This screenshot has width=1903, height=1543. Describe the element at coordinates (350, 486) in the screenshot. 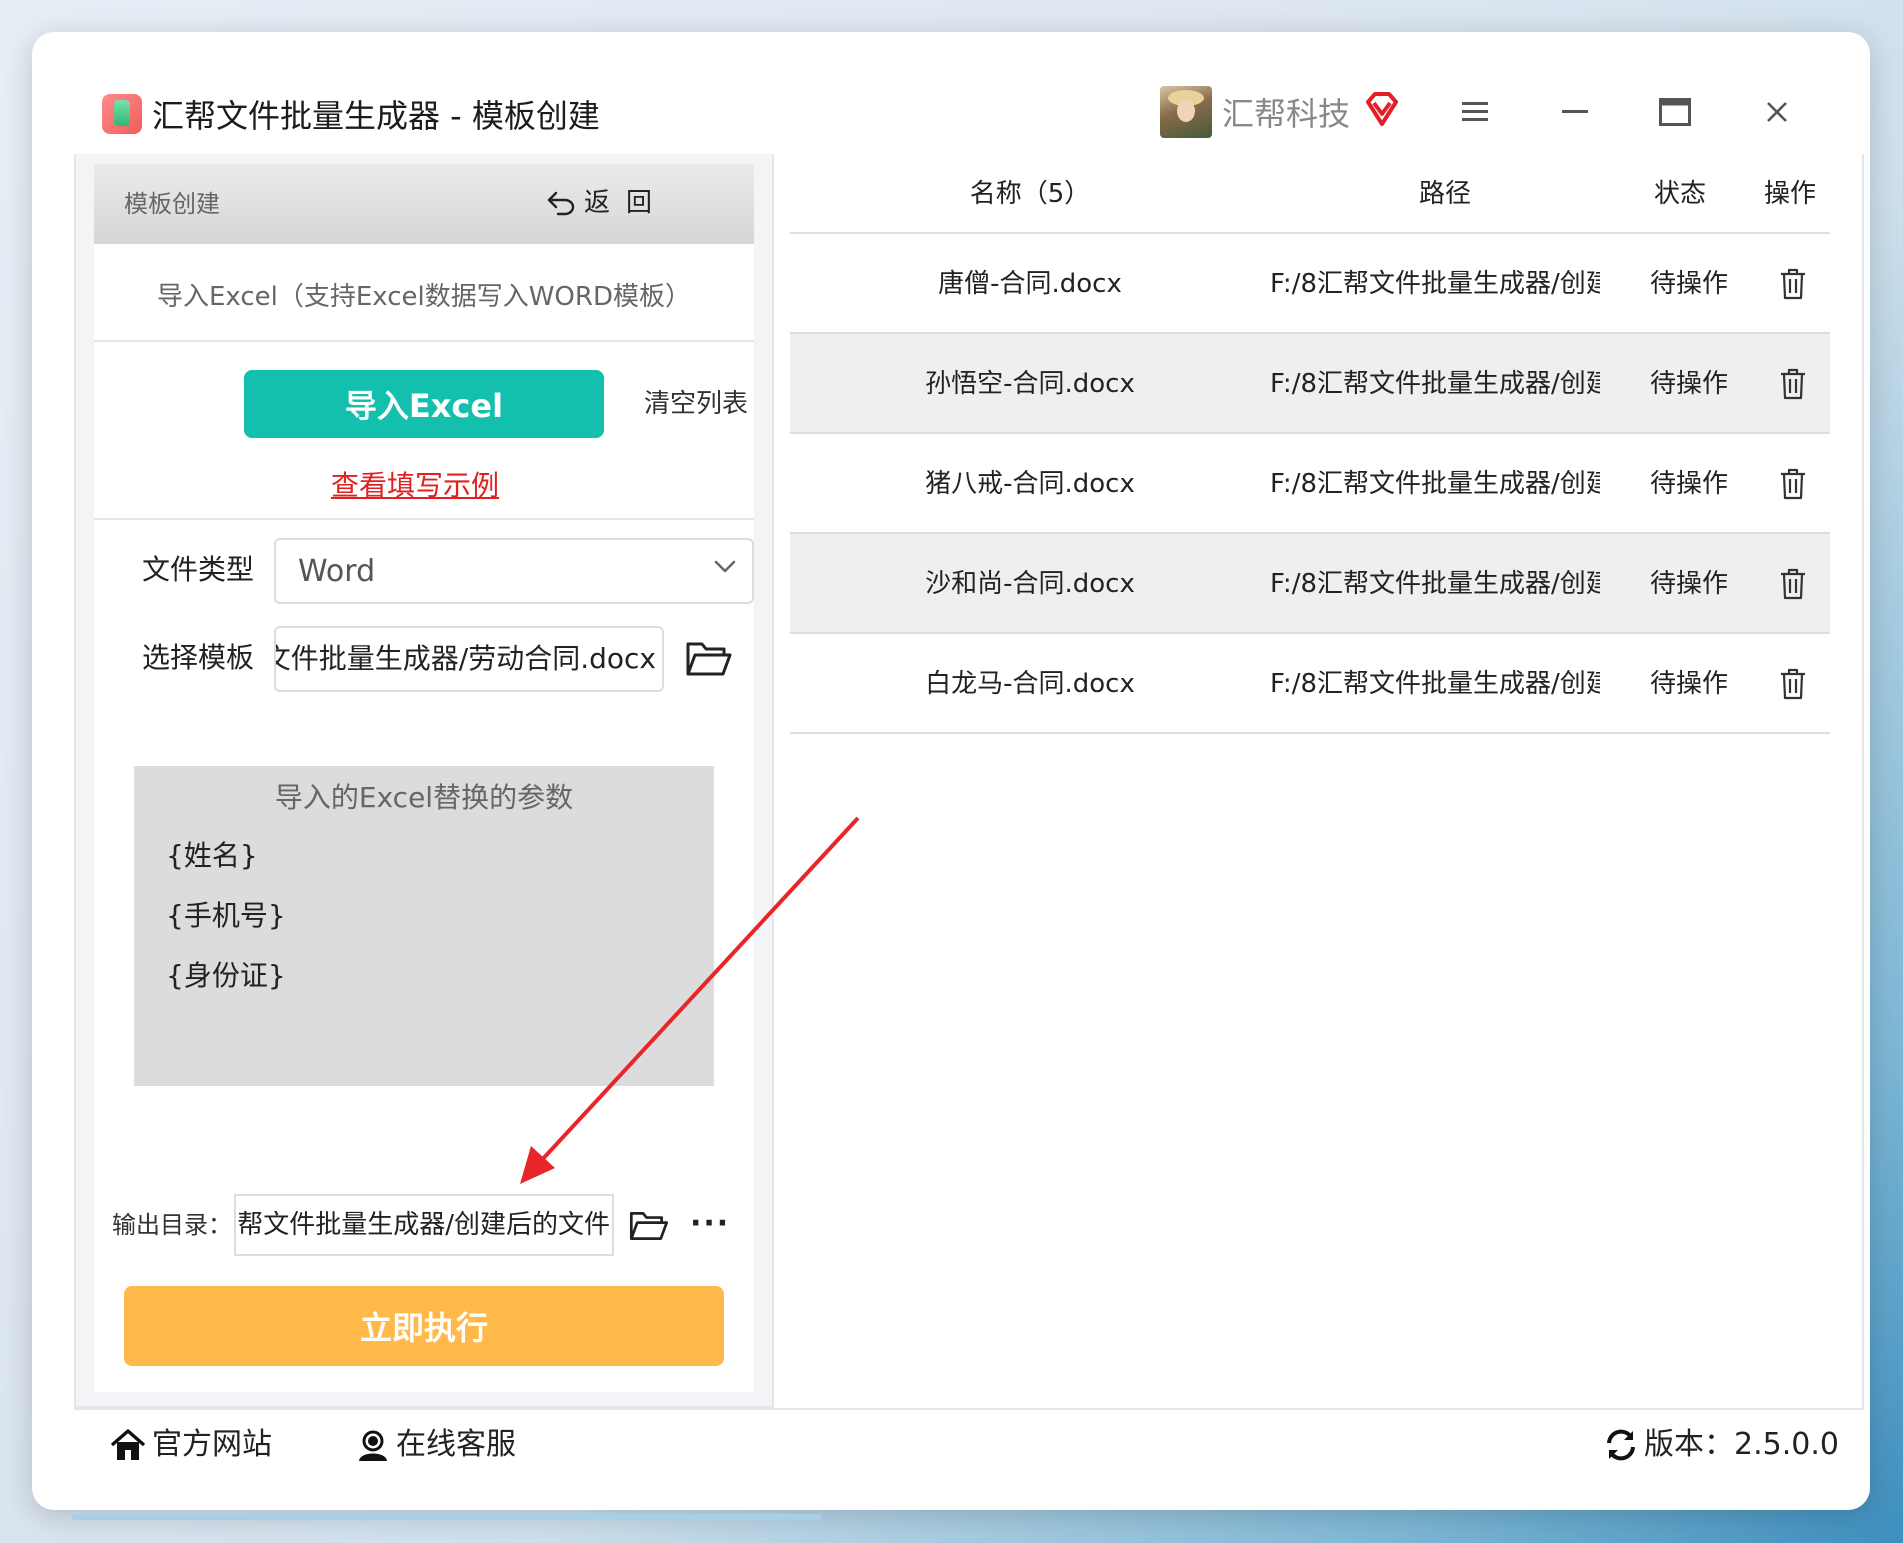

I see `view-example-link: 查看填写示例` at that location.